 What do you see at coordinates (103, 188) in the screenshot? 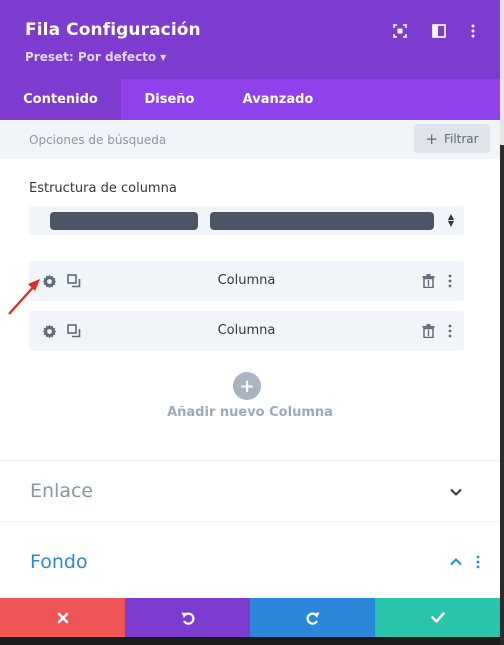
I see `column-structure-label: Estructura de columna` at bounding box center [103, 188].